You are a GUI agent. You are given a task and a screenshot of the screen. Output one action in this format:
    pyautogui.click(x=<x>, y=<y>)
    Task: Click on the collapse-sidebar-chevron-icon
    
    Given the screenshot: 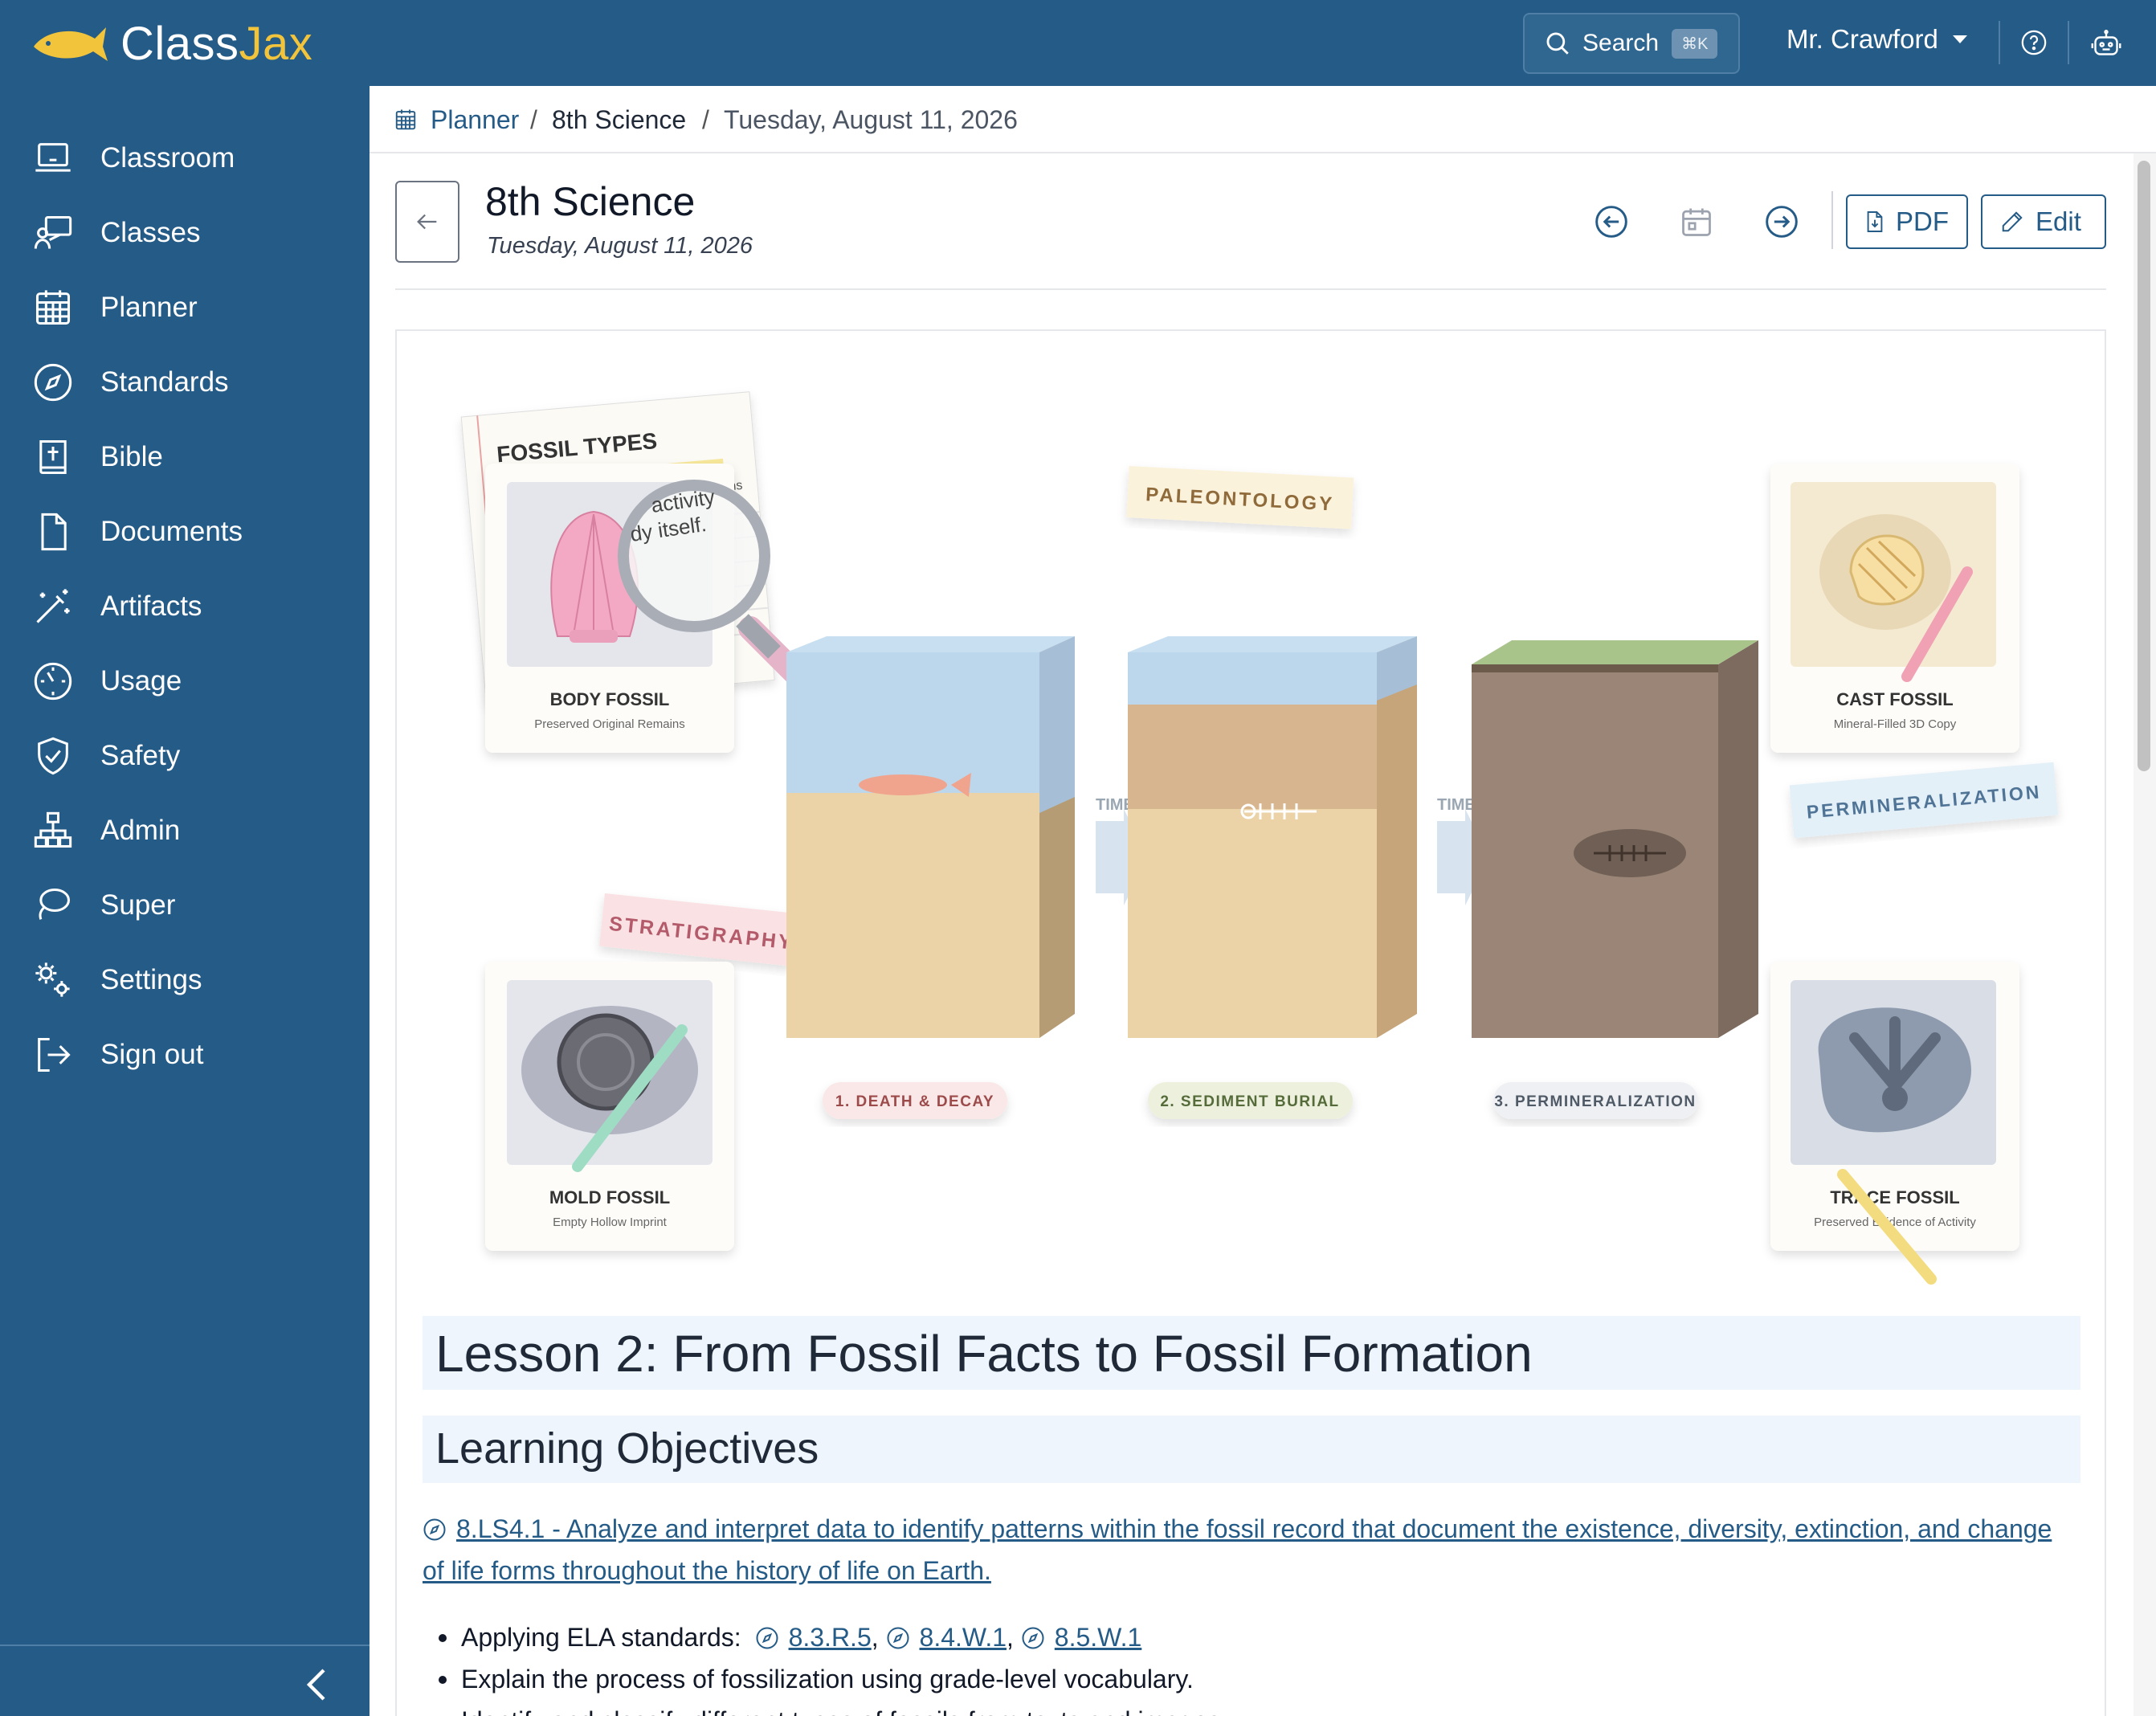 What is the action you would take?
    pyautogui.click(x=317, y=1685)
    